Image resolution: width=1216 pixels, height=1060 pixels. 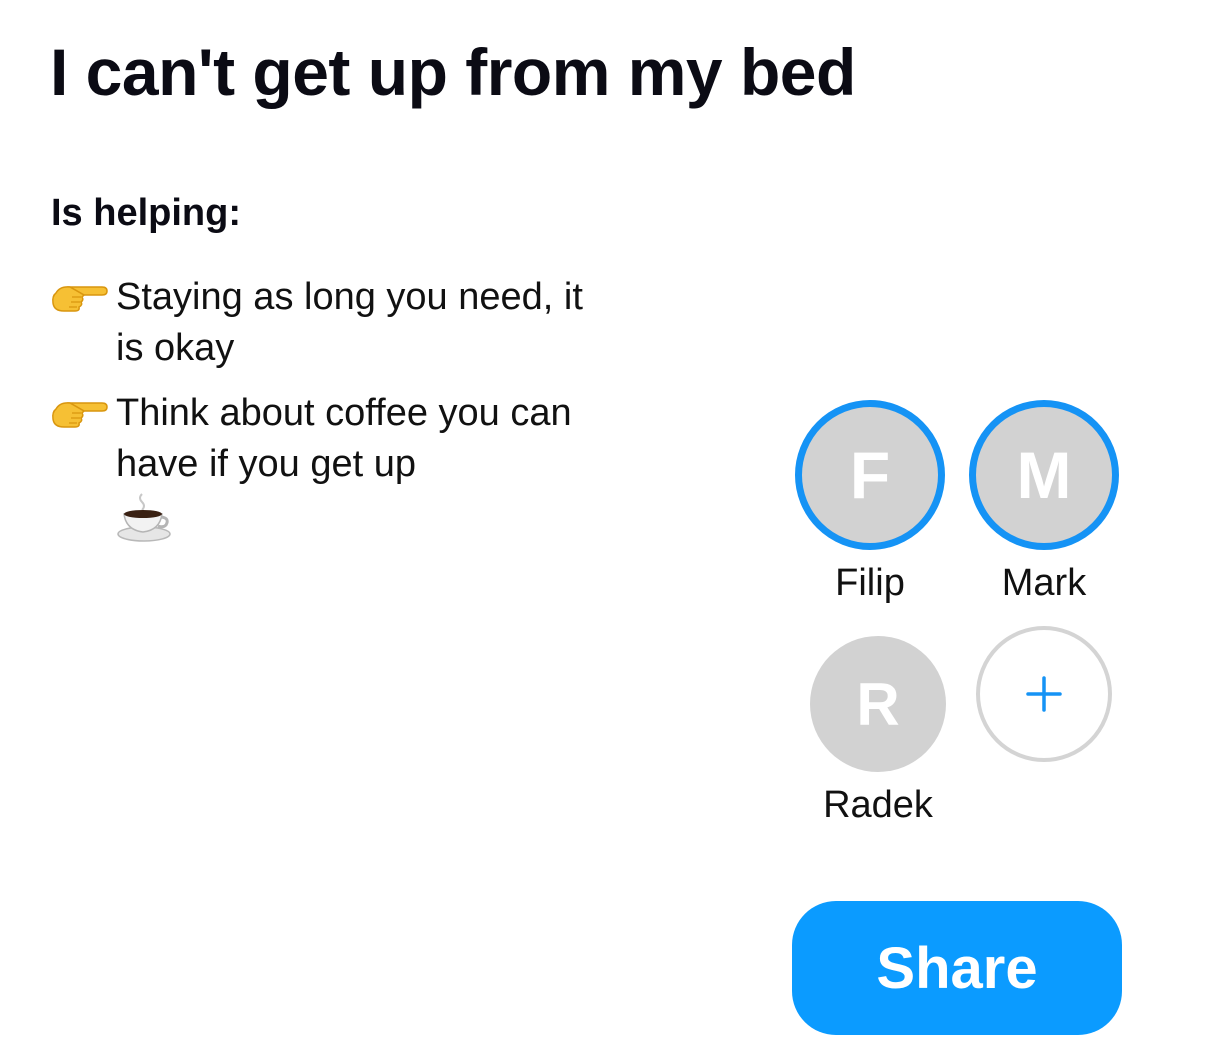 I want to click on avatar: M, so click(x=1044, y=475).